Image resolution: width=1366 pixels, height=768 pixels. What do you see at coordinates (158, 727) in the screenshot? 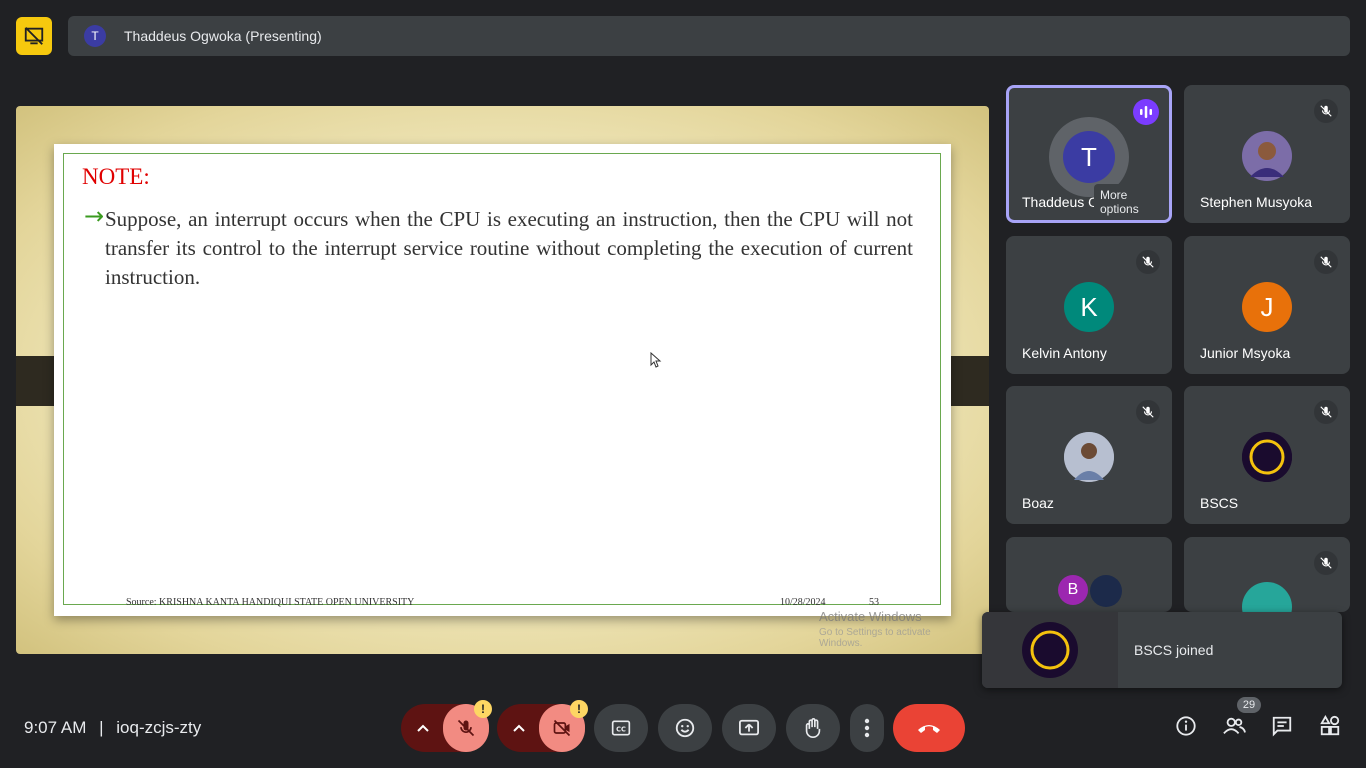
I see `meeting-code: ioq-zcjs-zty` at bounding box center [158, 727].